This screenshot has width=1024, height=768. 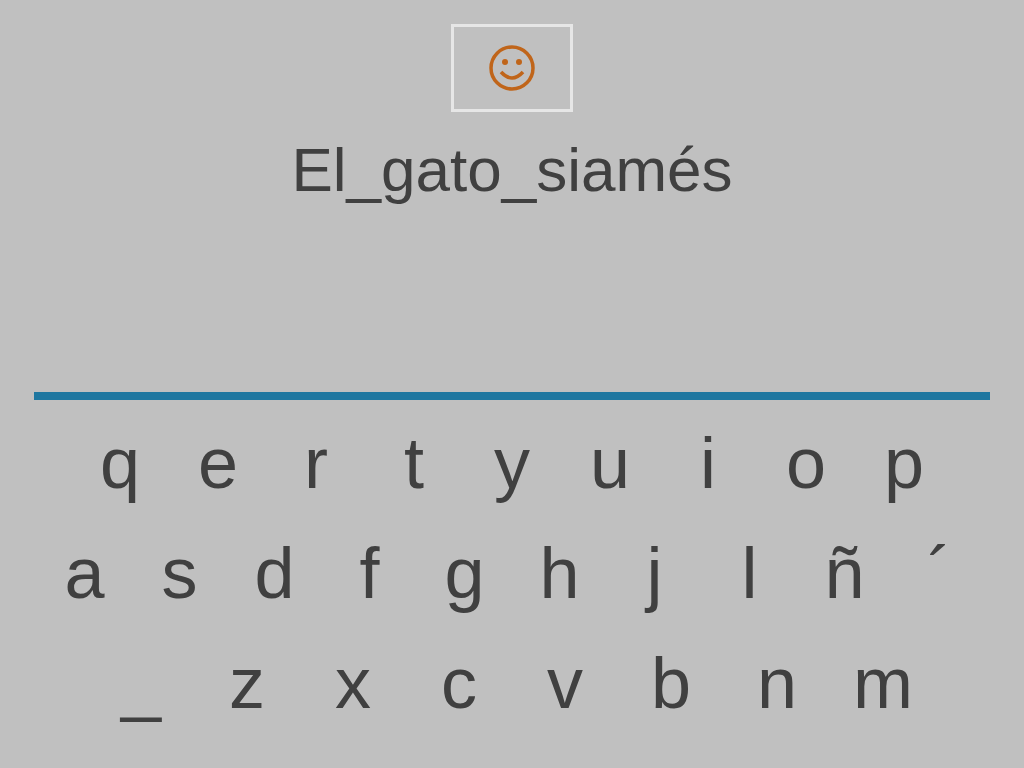 I want to click on letter-key: j, so click(x=654, y=573).